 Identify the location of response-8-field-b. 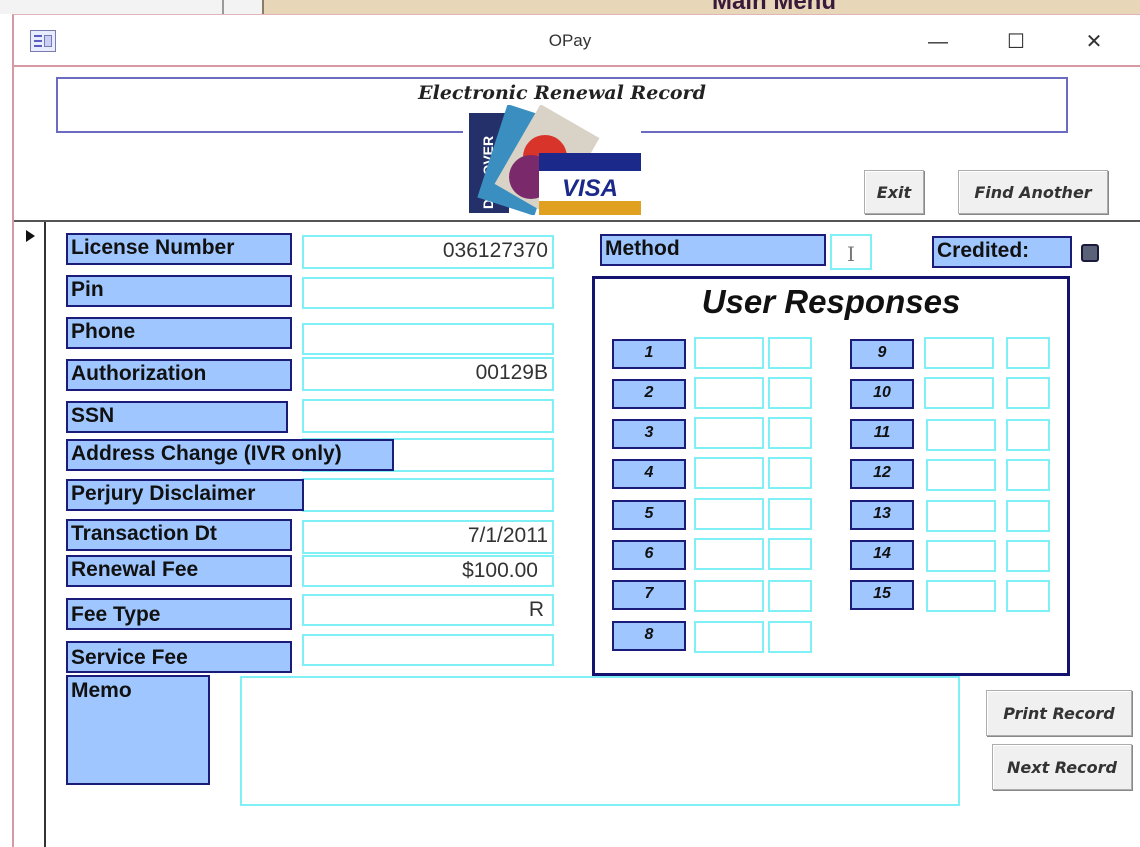
(790, 637).